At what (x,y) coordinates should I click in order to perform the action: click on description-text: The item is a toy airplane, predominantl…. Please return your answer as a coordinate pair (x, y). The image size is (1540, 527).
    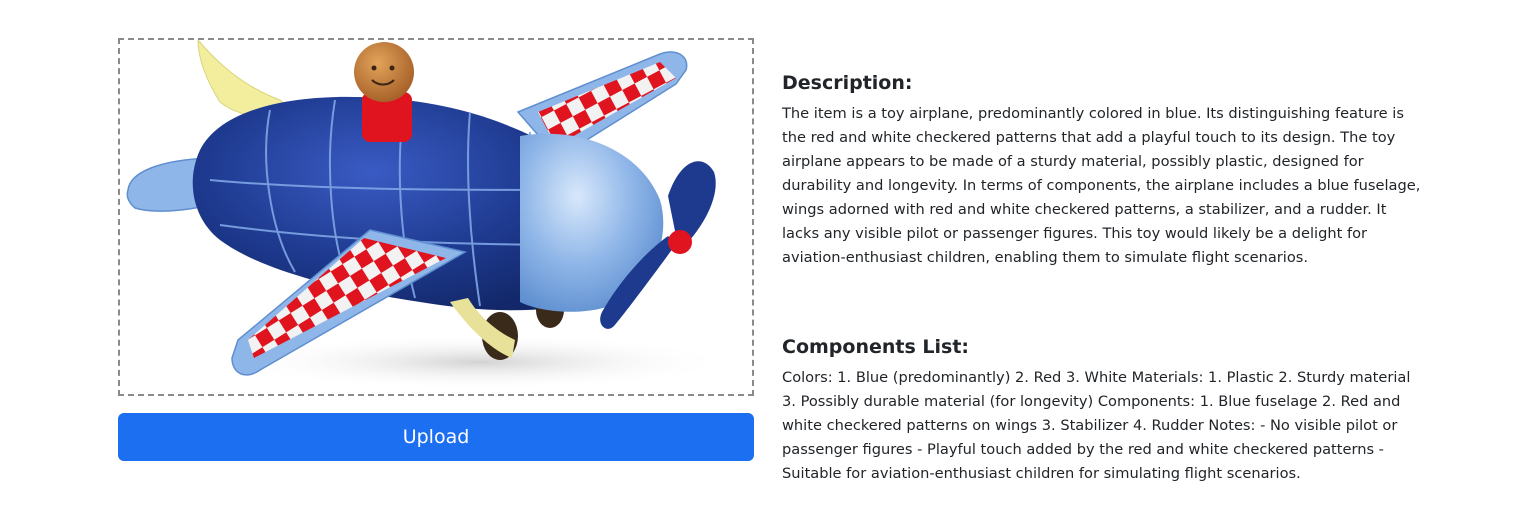
    Looking at the image, I should click on (1101, 185).